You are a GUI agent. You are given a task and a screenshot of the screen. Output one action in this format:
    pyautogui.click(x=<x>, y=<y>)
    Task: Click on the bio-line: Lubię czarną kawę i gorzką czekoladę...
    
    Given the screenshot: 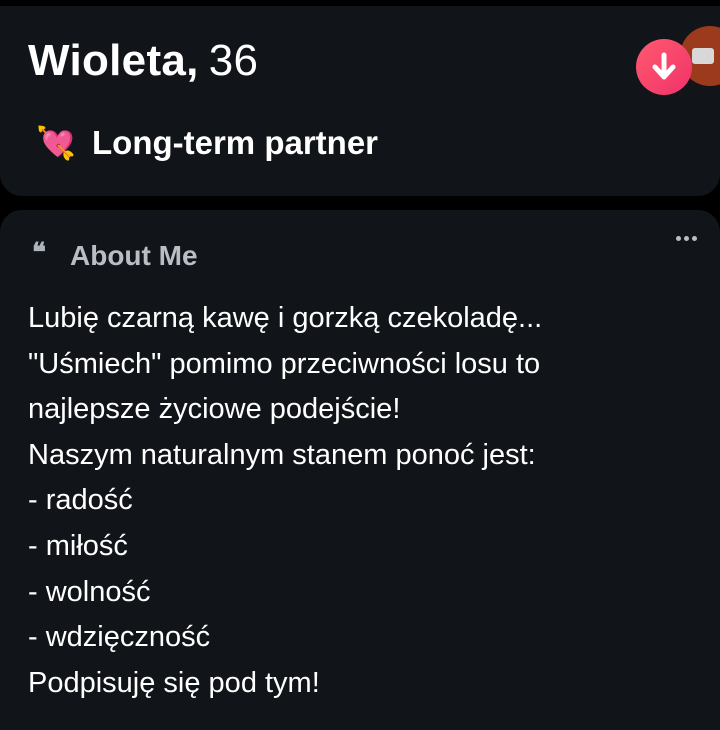 What is the action you would take?
    pyautogui.click(x=285, y=318)
    